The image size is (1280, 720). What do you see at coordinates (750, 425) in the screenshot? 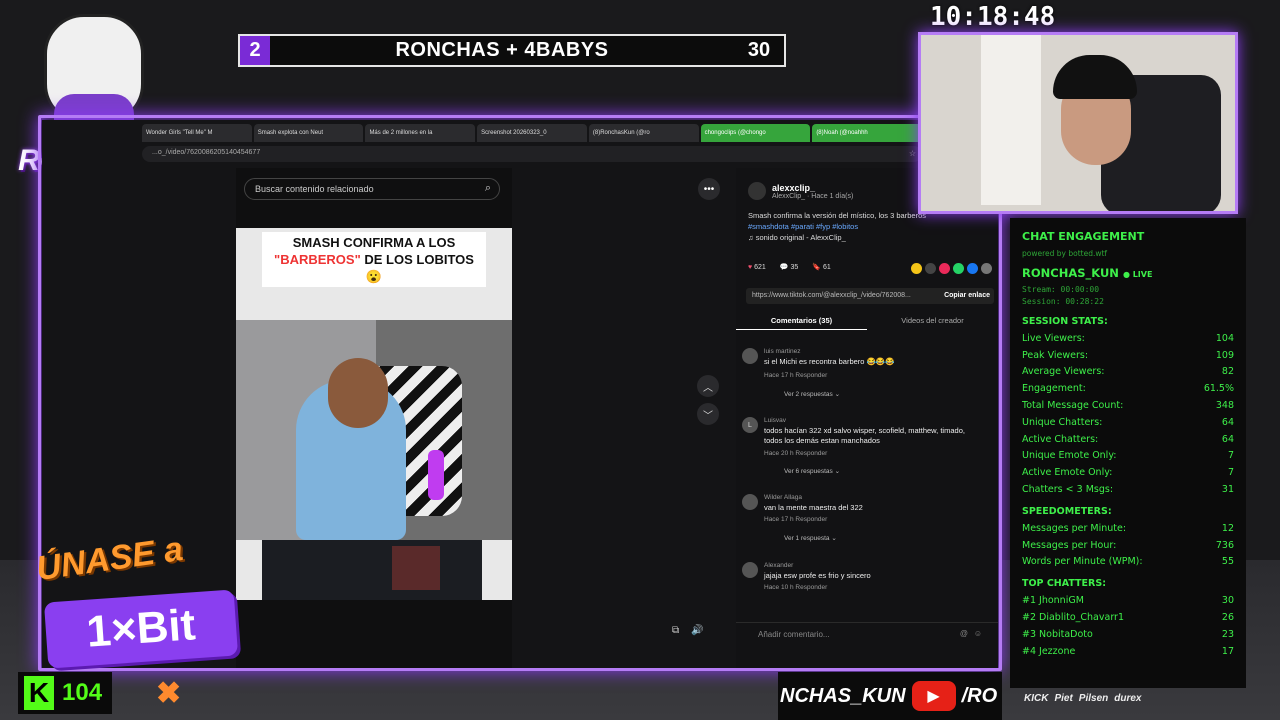
I see `avatar: L` at bounding box center [750, 425].